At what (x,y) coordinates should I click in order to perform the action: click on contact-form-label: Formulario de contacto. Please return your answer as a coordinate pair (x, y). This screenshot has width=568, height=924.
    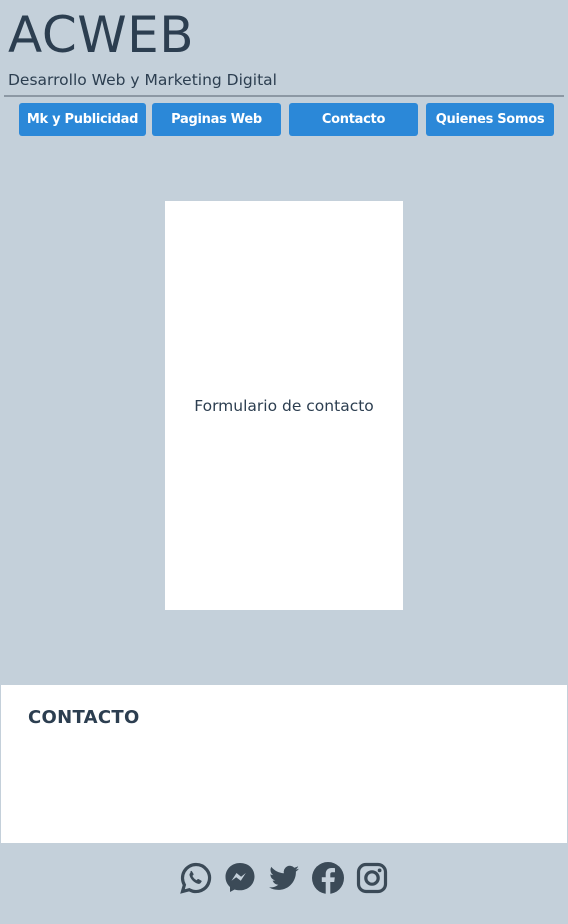
    Looking at the image, I should click on (284, 405).